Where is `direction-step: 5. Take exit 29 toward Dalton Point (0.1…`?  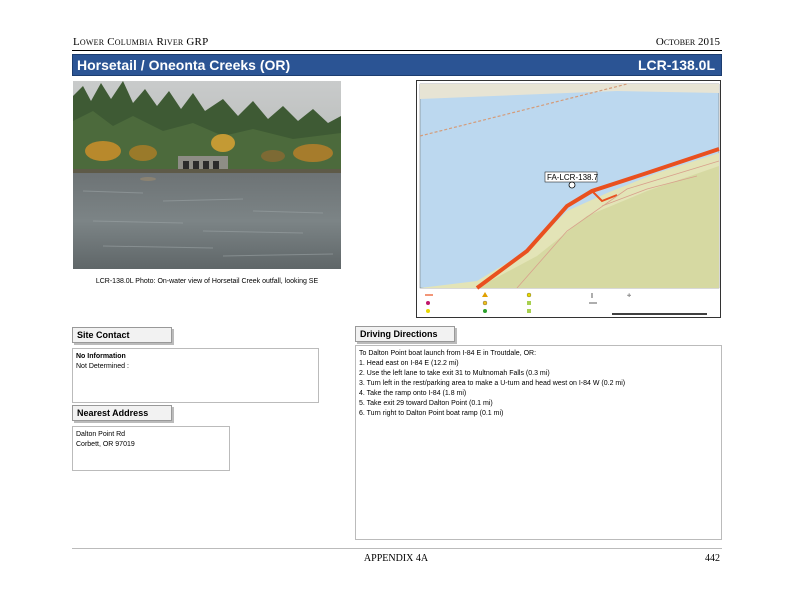
direction-step: 5. Take exit 29 toward Dalton Point (0.1… is located at coordinates (426, 403).